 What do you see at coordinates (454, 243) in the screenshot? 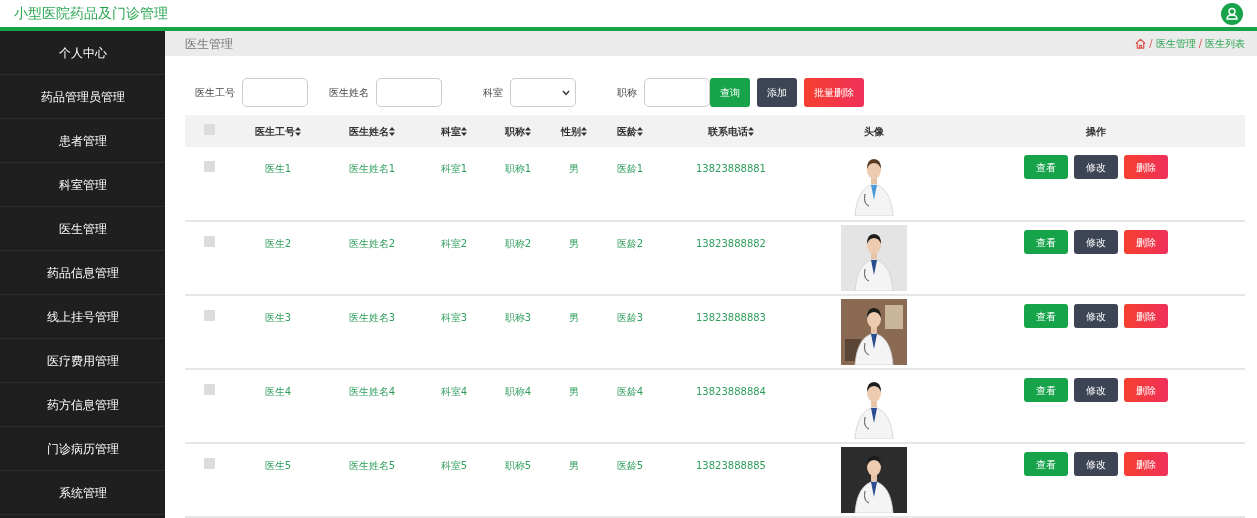
I see `table-cell: 科室2` at bounding box center [454, 243].